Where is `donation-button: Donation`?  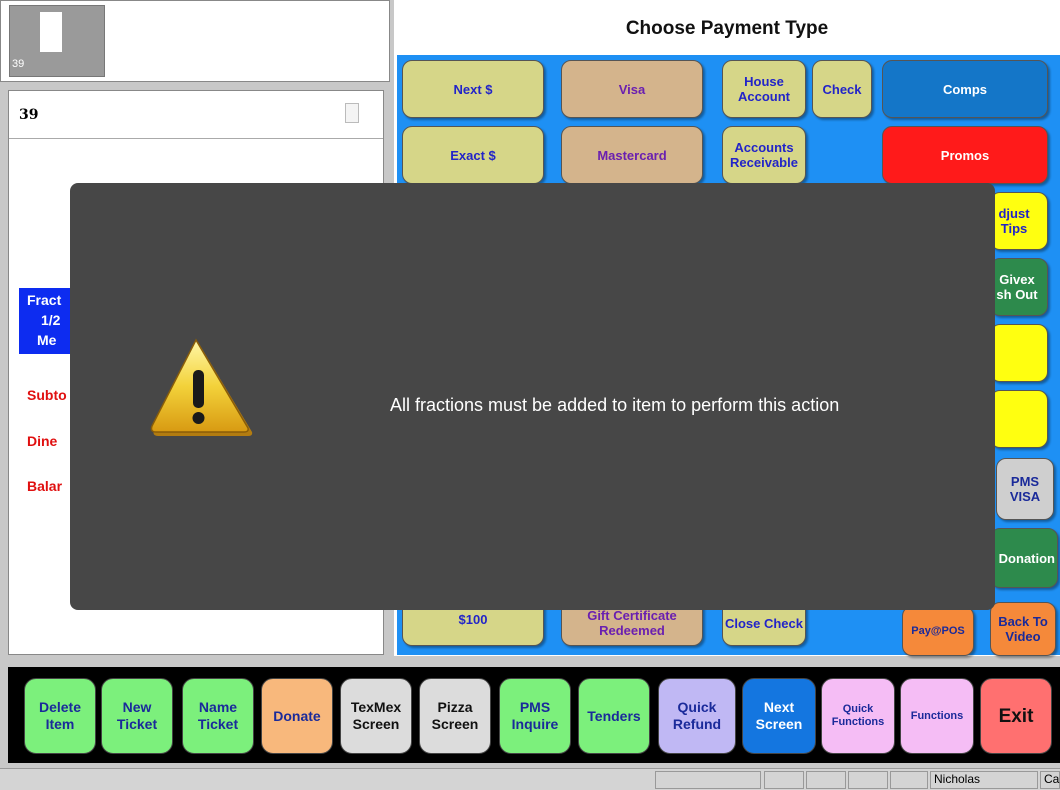
donation-button: Donation is located at coordinates (1024, 558).